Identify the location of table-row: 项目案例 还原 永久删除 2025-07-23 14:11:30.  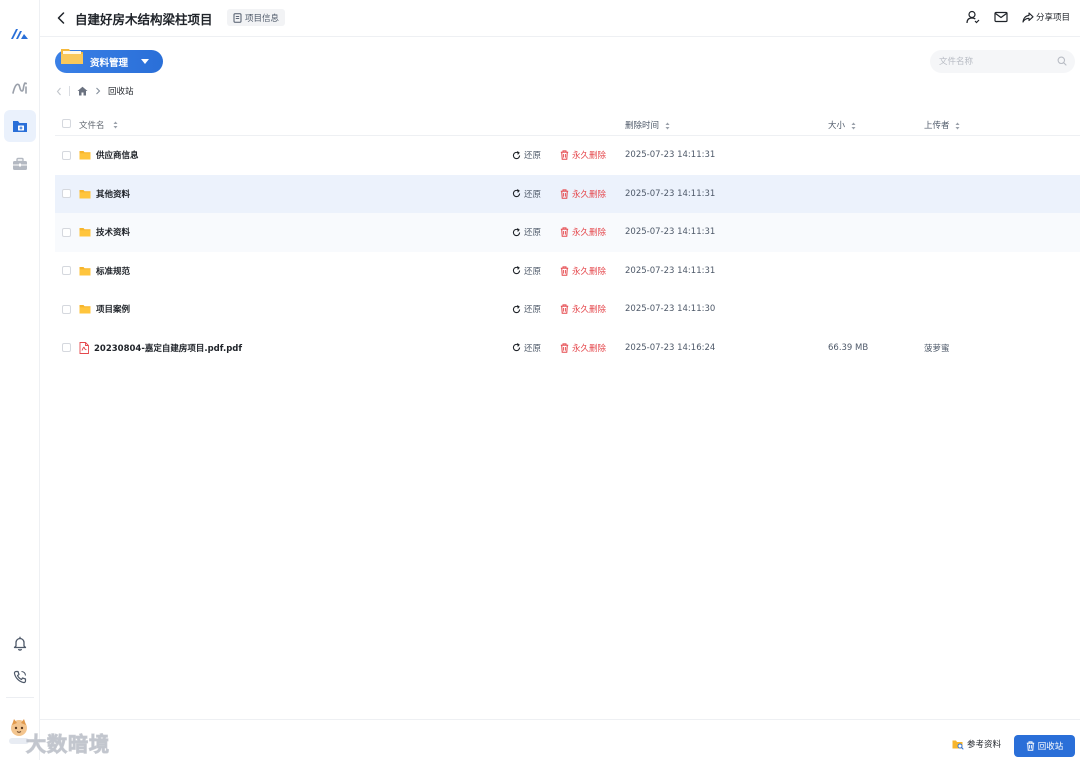
(567, 309).